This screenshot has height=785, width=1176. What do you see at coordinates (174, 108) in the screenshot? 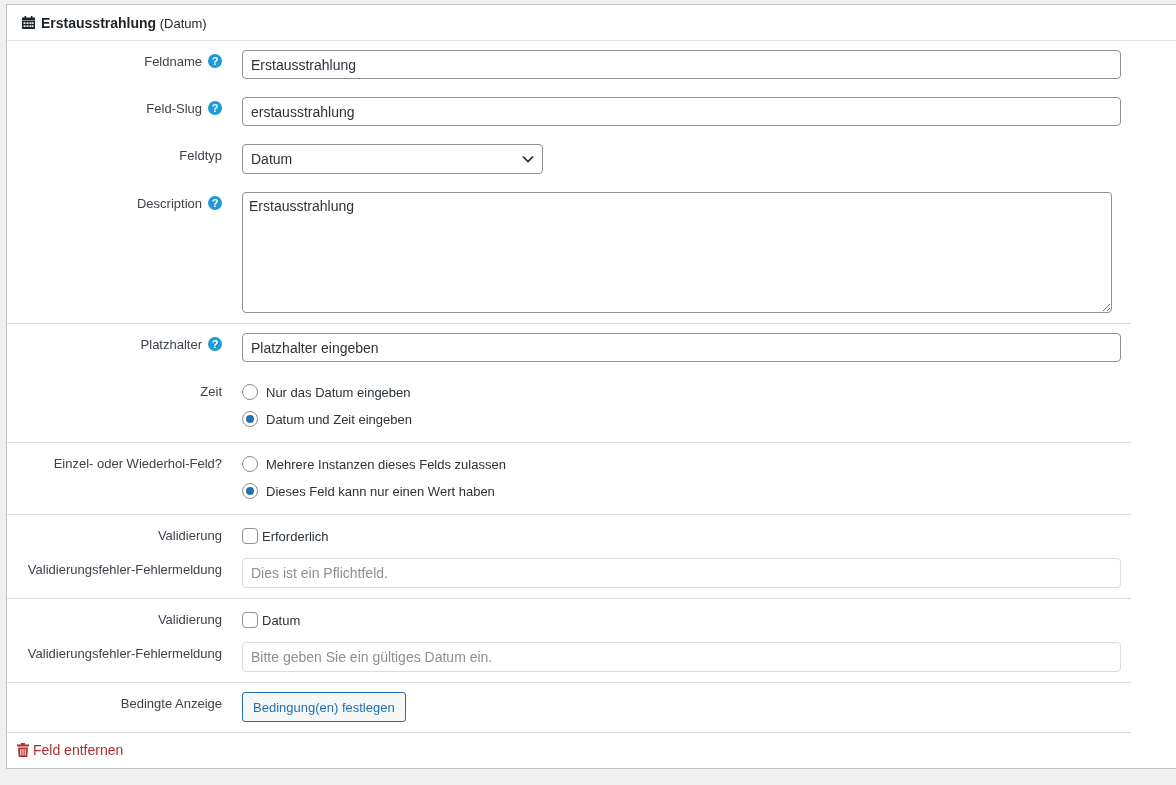
I see `field-label: Feld-Slug` at bounding box center [174, 108].